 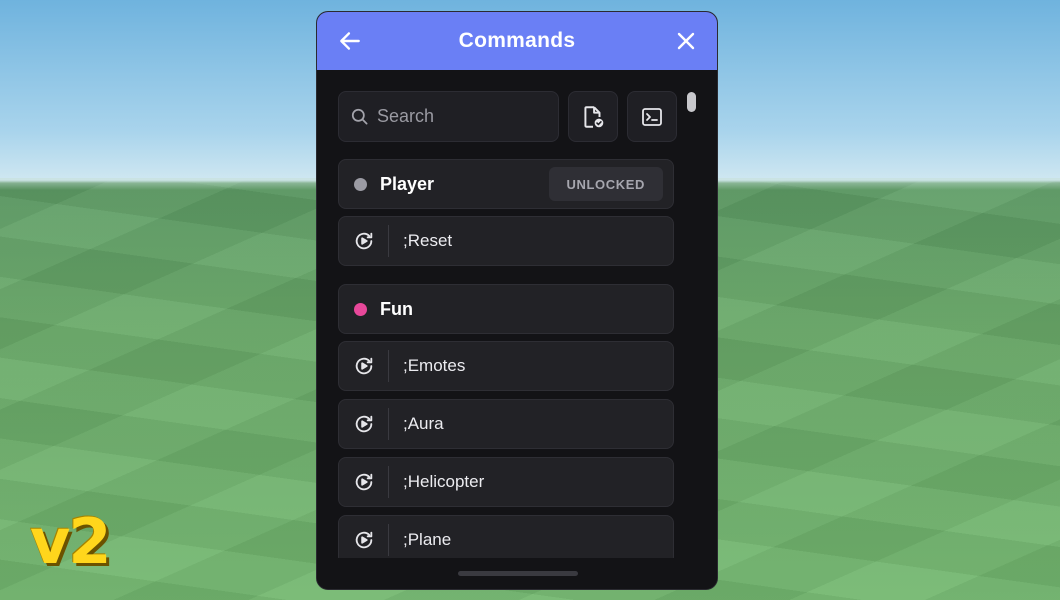 What do you see at coordinates (396, 308) in the screenshot?
I see `category-label: Fun` at bounding box center [396, 308].